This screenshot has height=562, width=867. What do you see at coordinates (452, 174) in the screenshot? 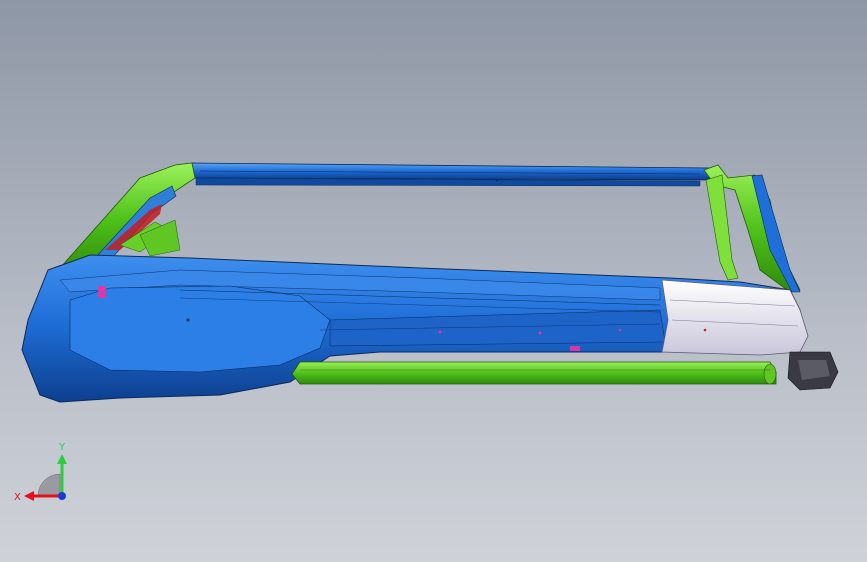
I see `roof-rail` at bounding box center [452, 174].